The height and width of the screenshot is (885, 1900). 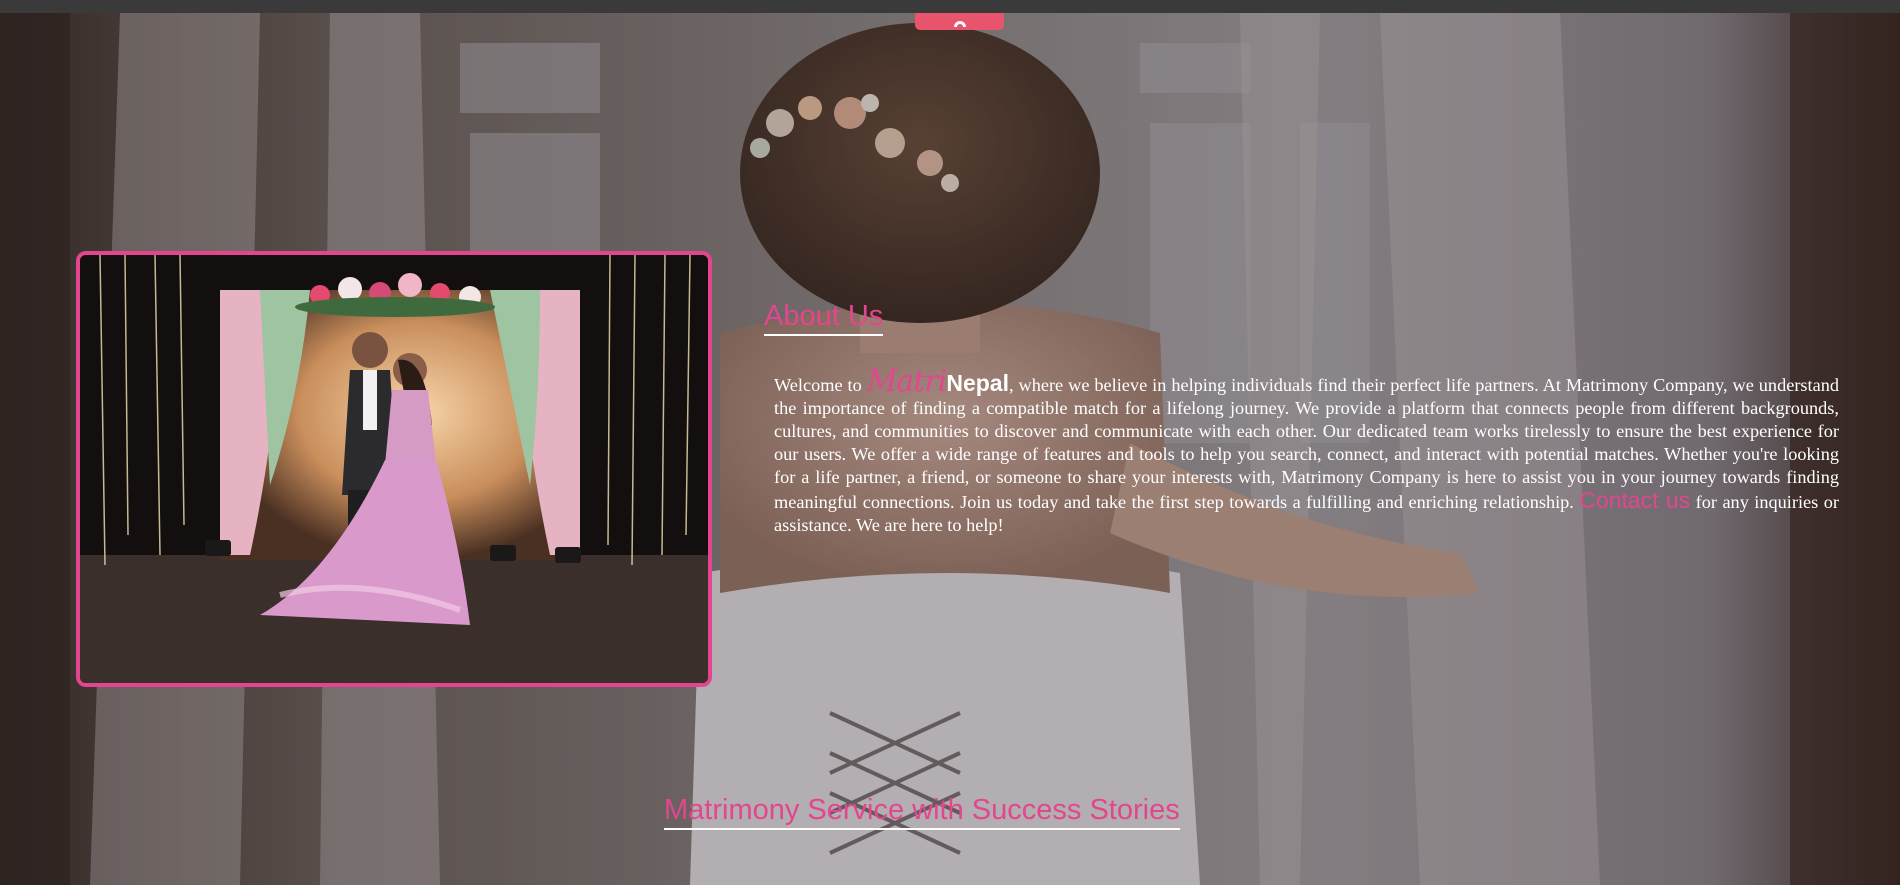 What do you see at coordinates (820, 385) in the screenshot?
I see `welcome-text: Welcome to` at bounding box center [820, 385].